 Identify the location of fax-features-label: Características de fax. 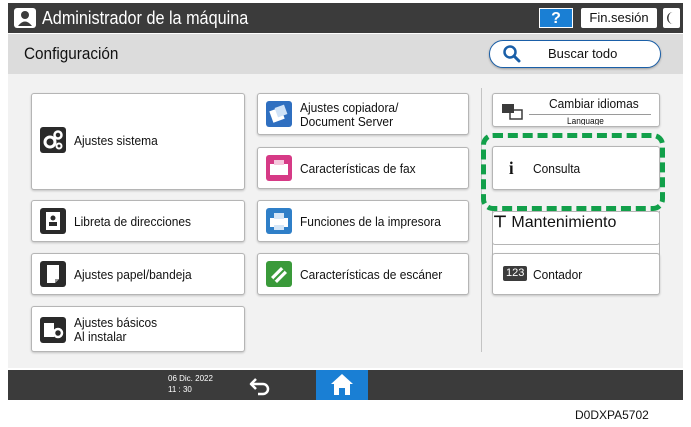
(358, 168).